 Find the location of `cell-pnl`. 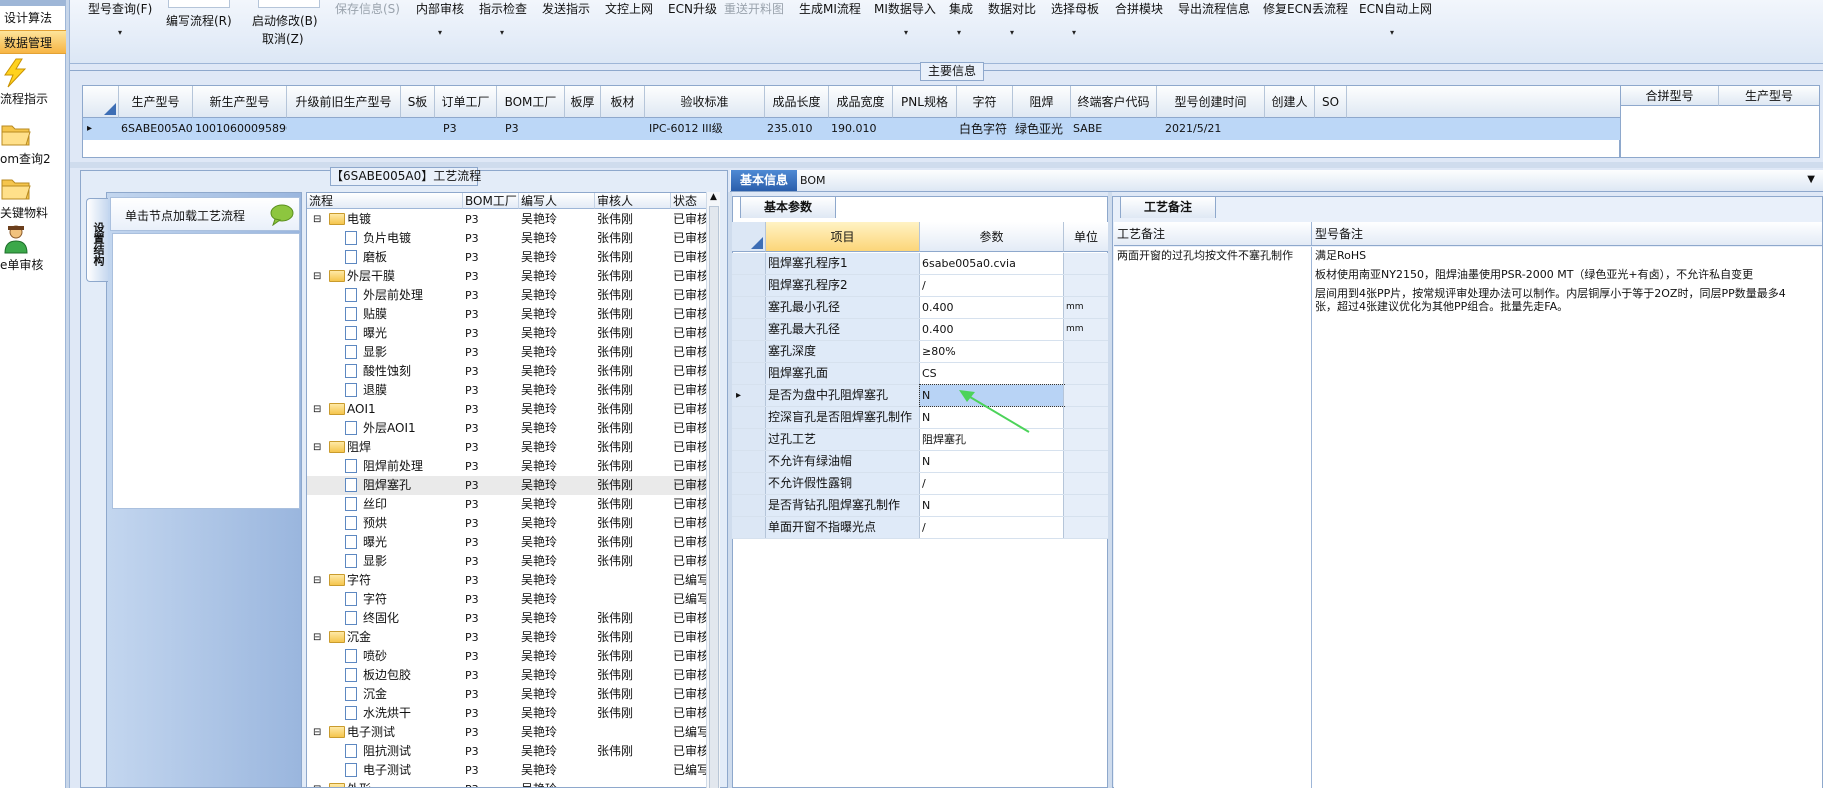

cell-pnl is located at coordinates (925, 129).